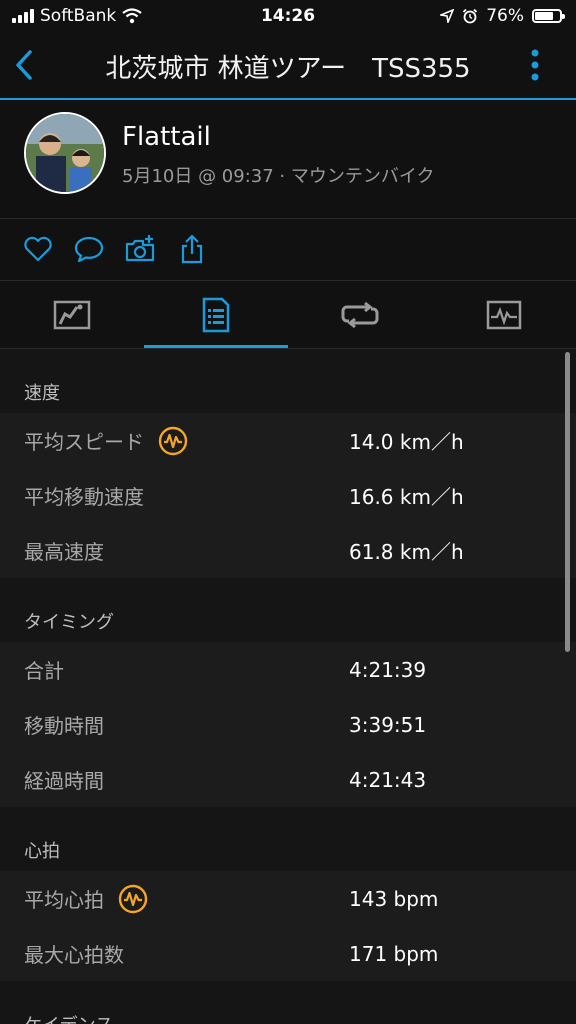 This screenshot has height=1024, width=576. I want to click on section-speed-title: 速度, so click(288, 381).